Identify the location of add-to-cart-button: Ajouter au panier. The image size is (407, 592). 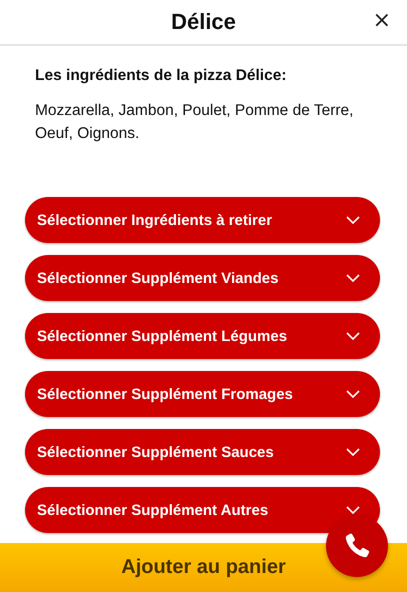
(203, 567).